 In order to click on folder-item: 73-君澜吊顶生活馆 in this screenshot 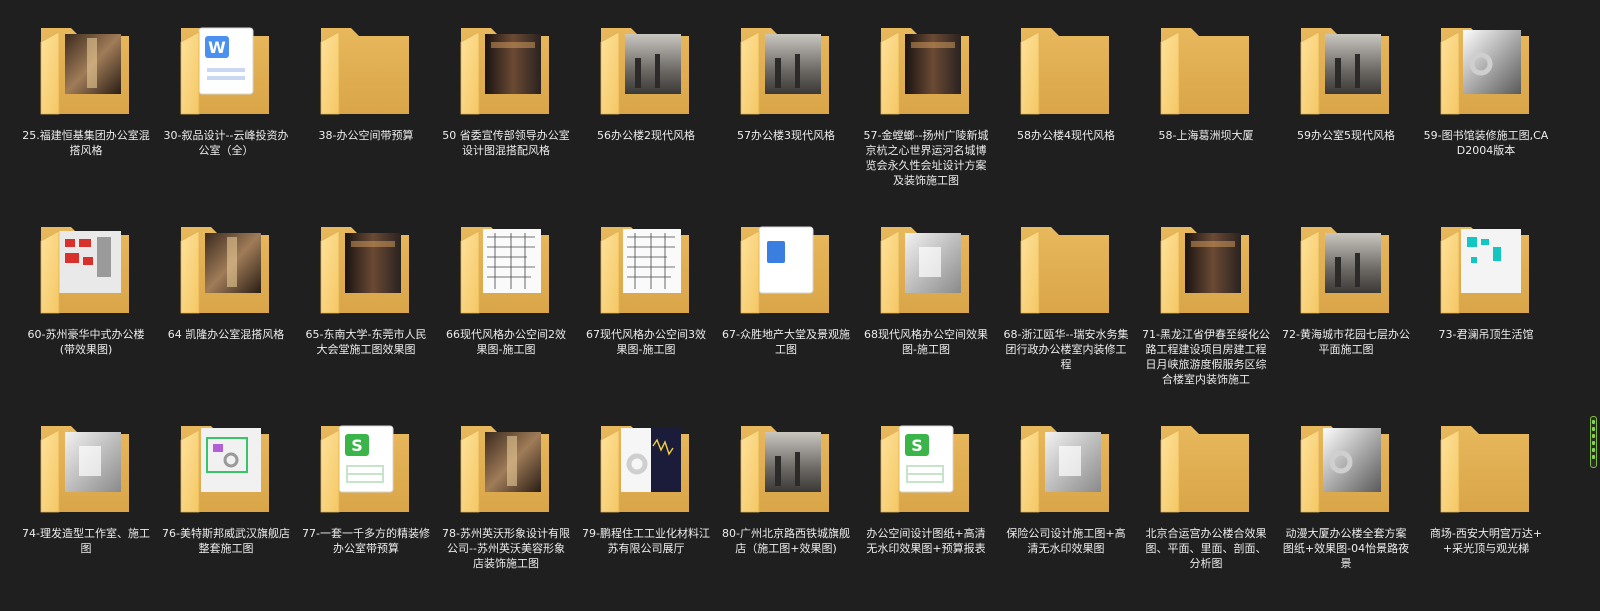, I will do `click(1486, 312)`.